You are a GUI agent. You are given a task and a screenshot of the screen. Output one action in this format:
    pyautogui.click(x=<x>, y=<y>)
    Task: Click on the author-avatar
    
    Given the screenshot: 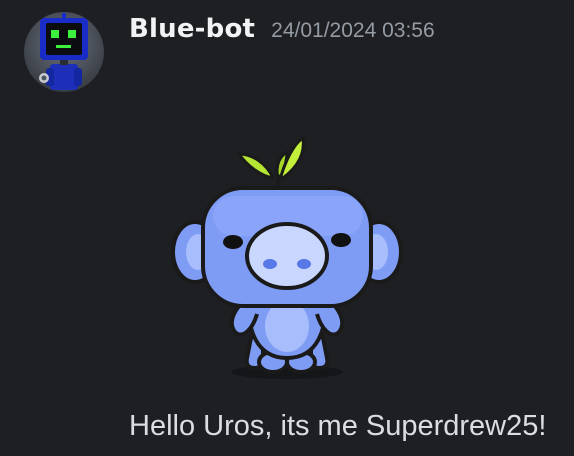 What is the action you would take?
    pyautogui.click(x=64, y=52)
    